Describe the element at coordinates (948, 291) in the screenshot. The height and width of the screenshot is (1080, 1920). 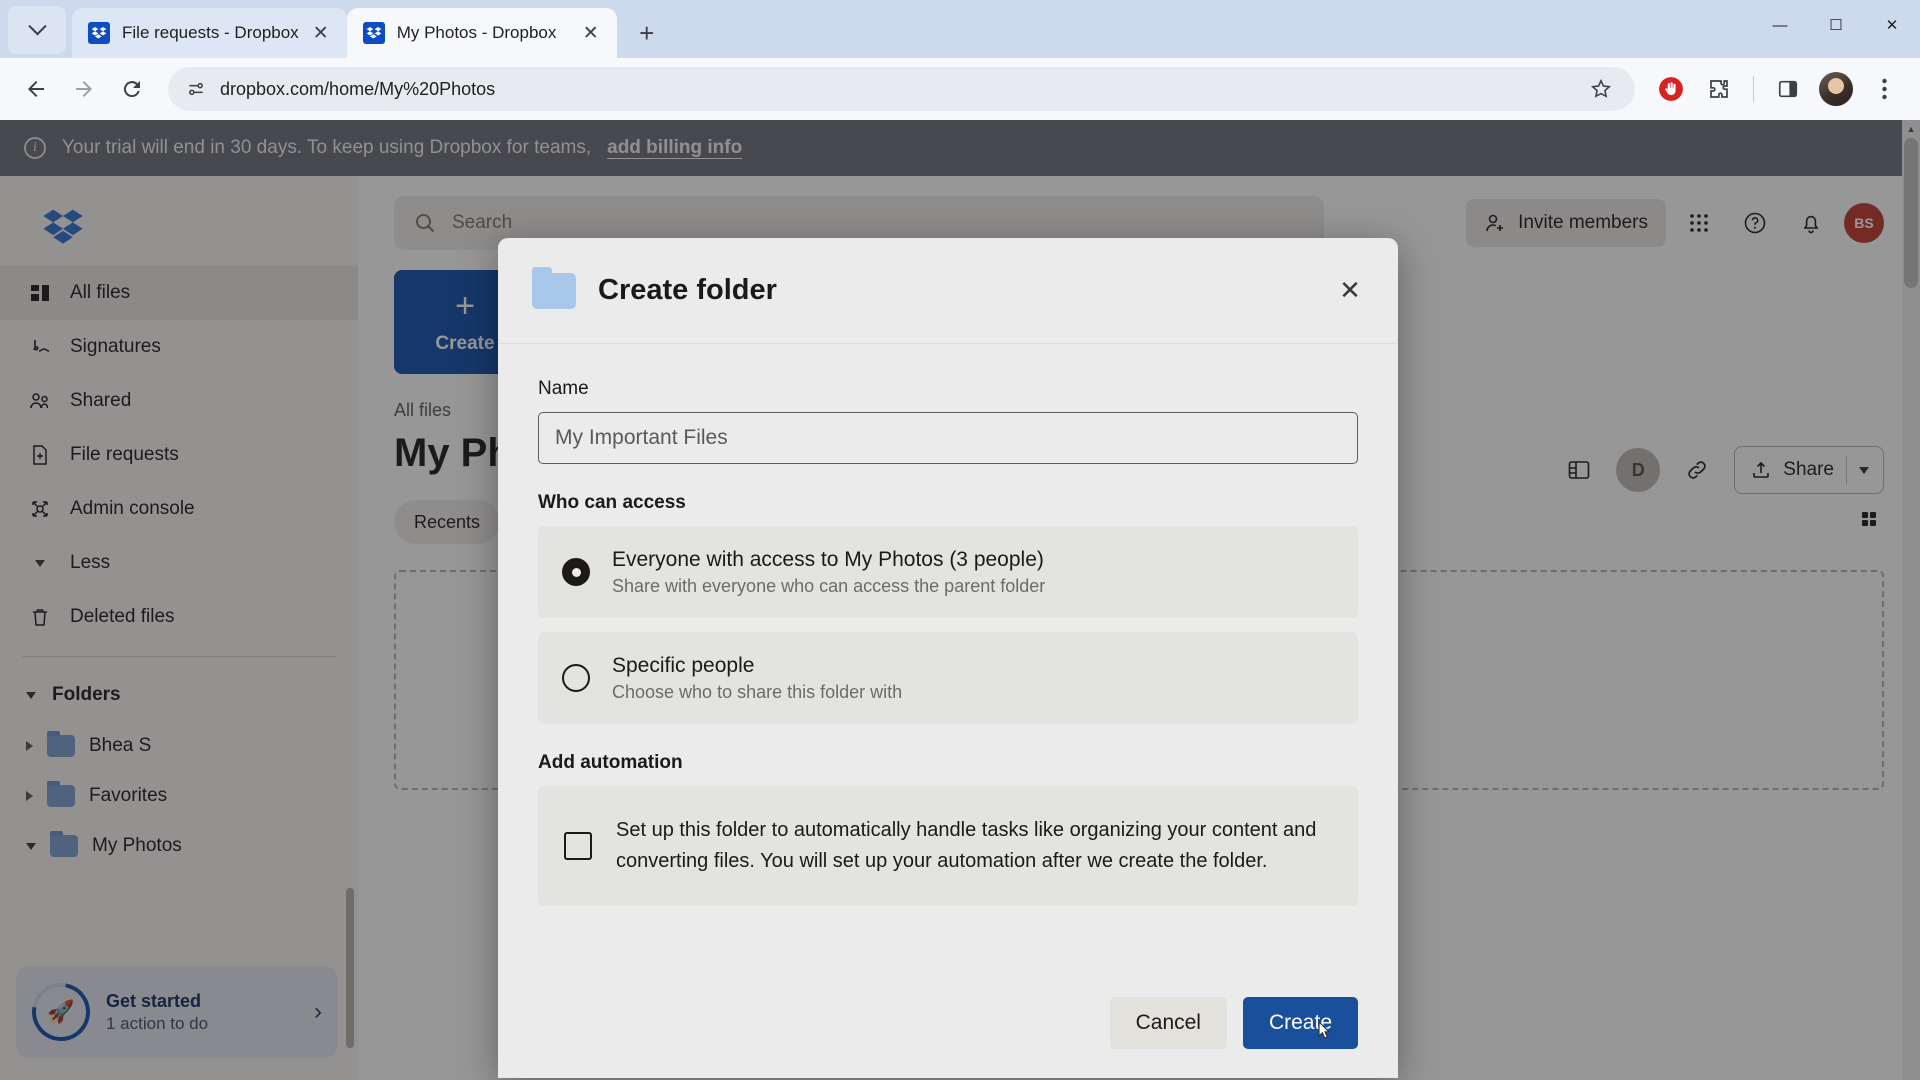
I see `dialog-header: Create folder ✕` at that location.